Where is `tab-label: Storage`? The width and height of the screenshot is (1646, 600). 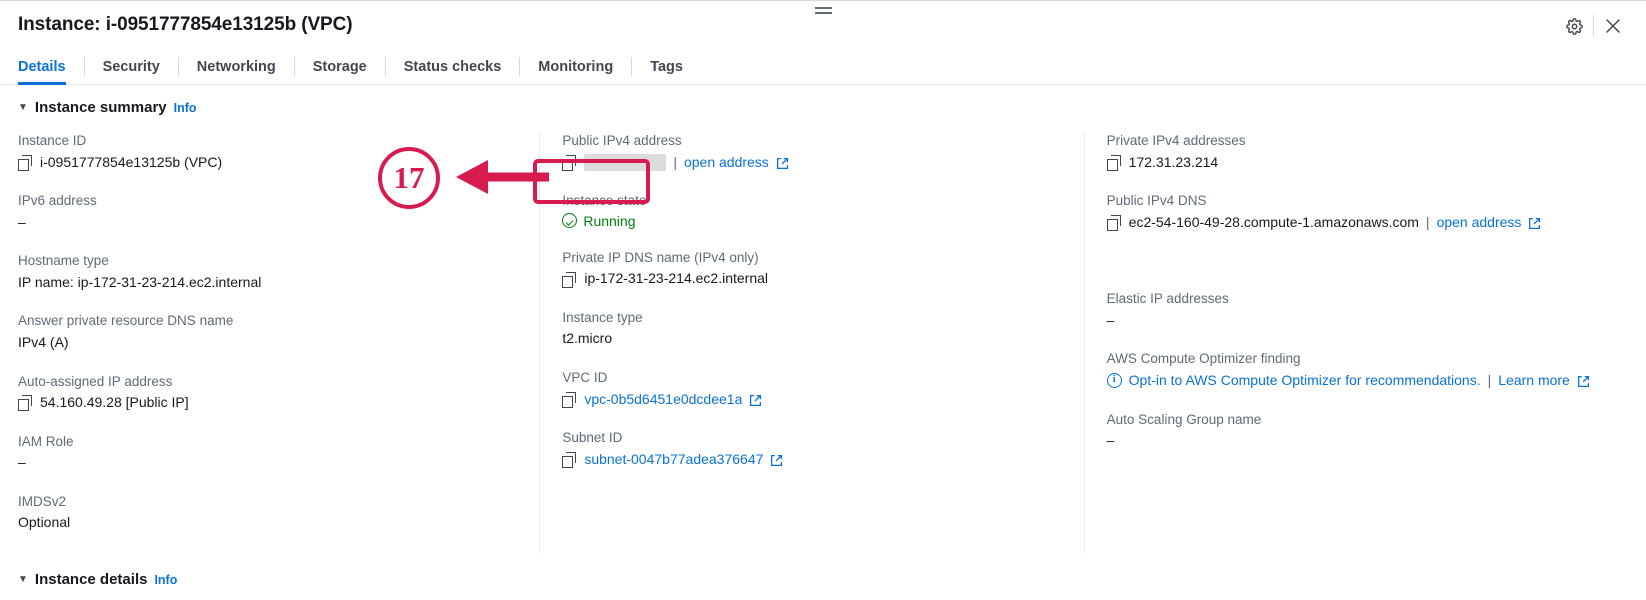 tab-label: Storage is located at coordinates (339, 66).